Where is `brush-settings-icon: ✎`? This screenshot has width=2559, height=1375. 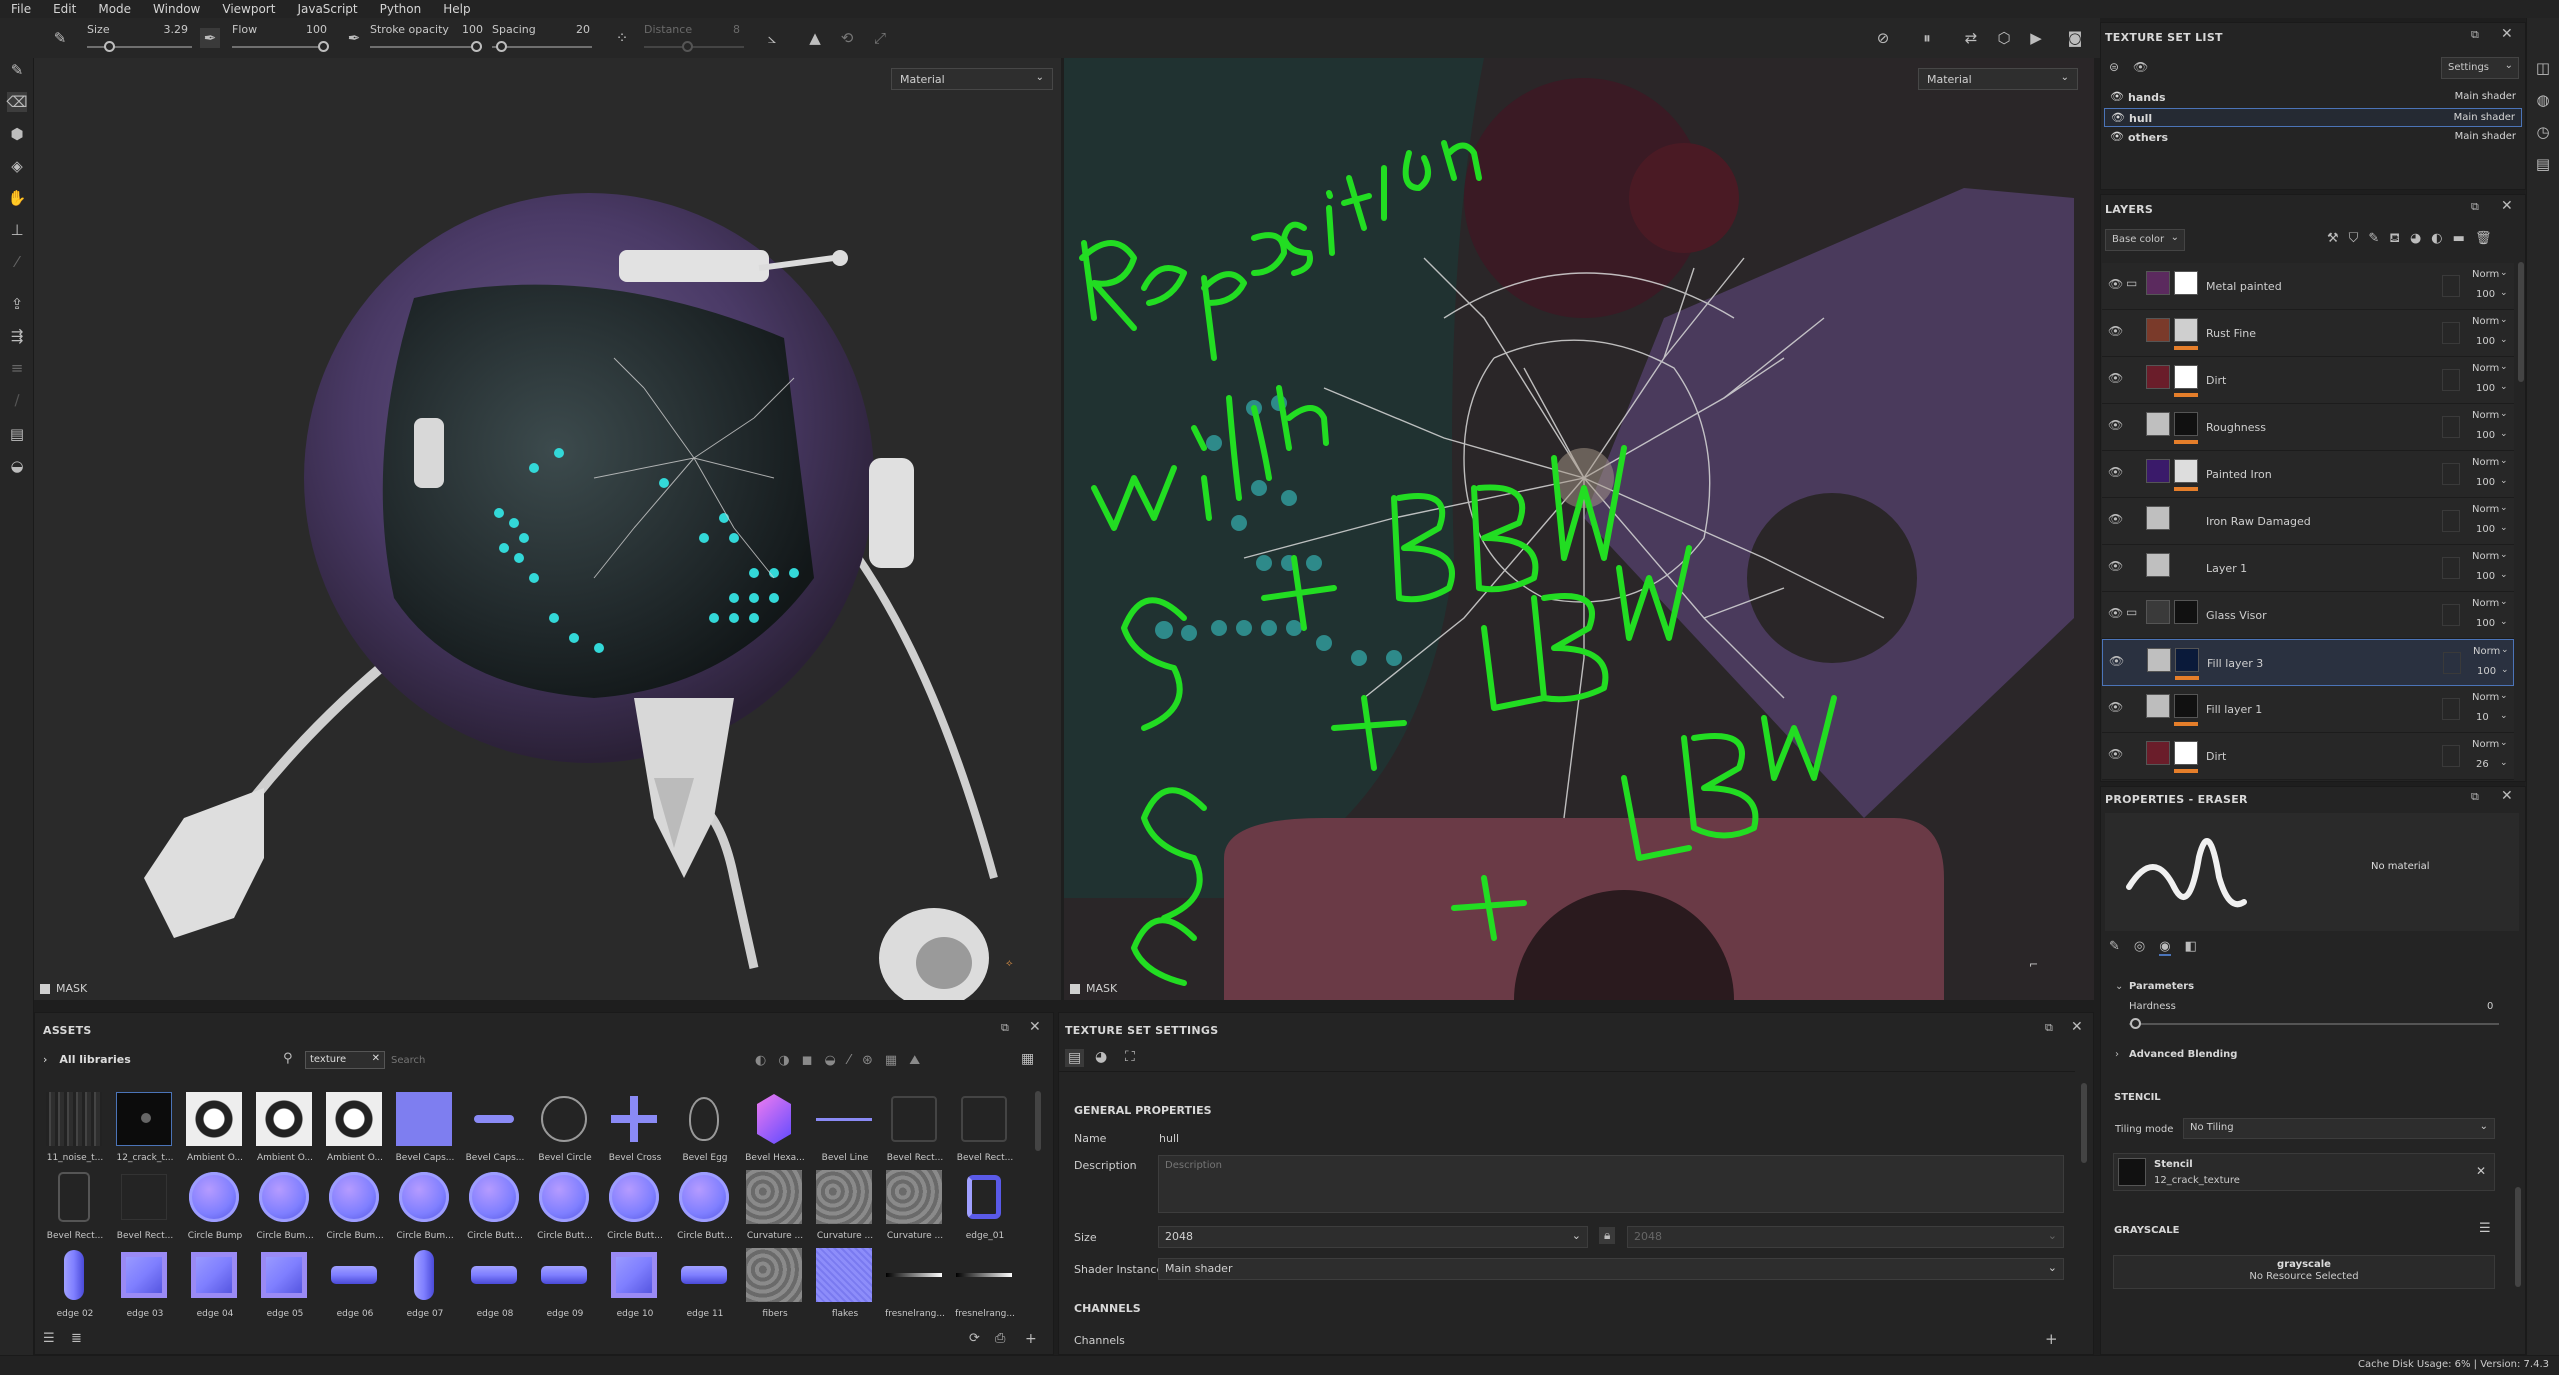 brush-settings-icon: ✎ is located at coordinates (60, 38).